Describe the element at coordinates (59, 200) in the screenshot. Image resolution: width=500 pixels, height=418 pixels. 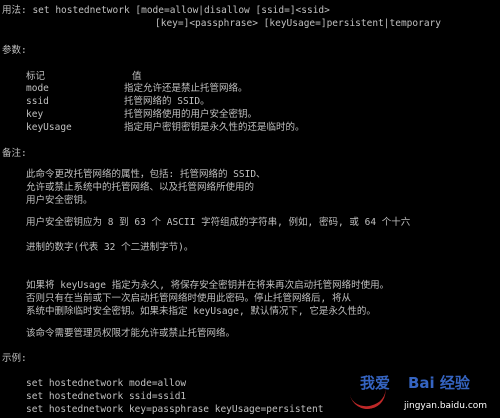
I see `note-line: 用户安全密钥。` at that location.